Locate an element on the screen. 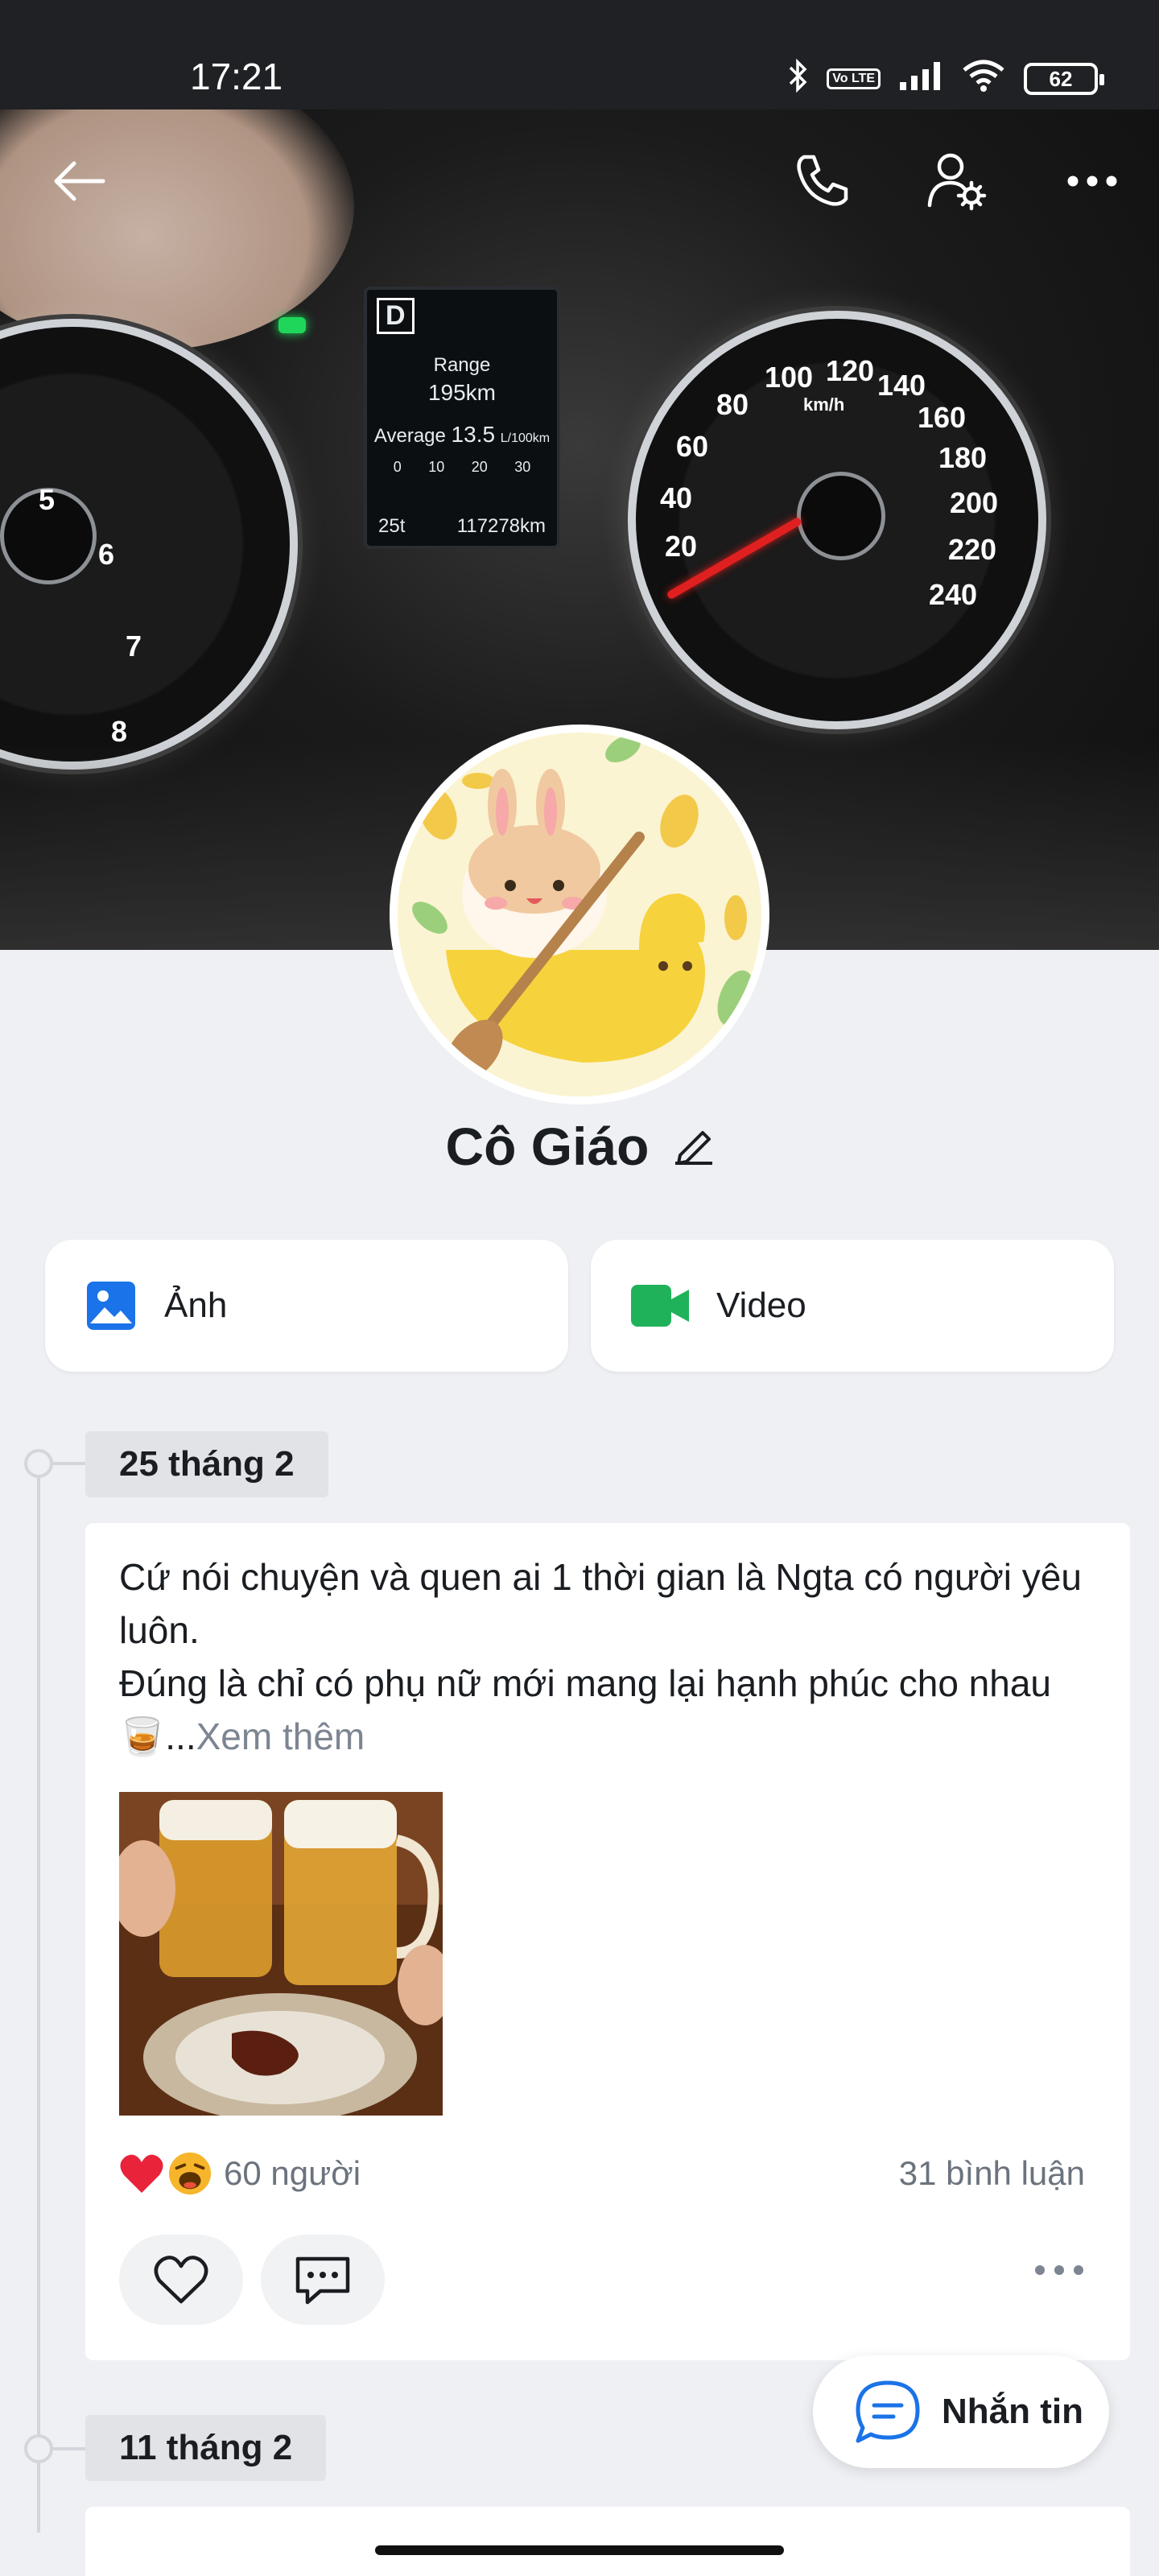 Image resolution: width=1159 pixels, height=2576 pixels. user-settings-icon is located at coordinates (957, 182).